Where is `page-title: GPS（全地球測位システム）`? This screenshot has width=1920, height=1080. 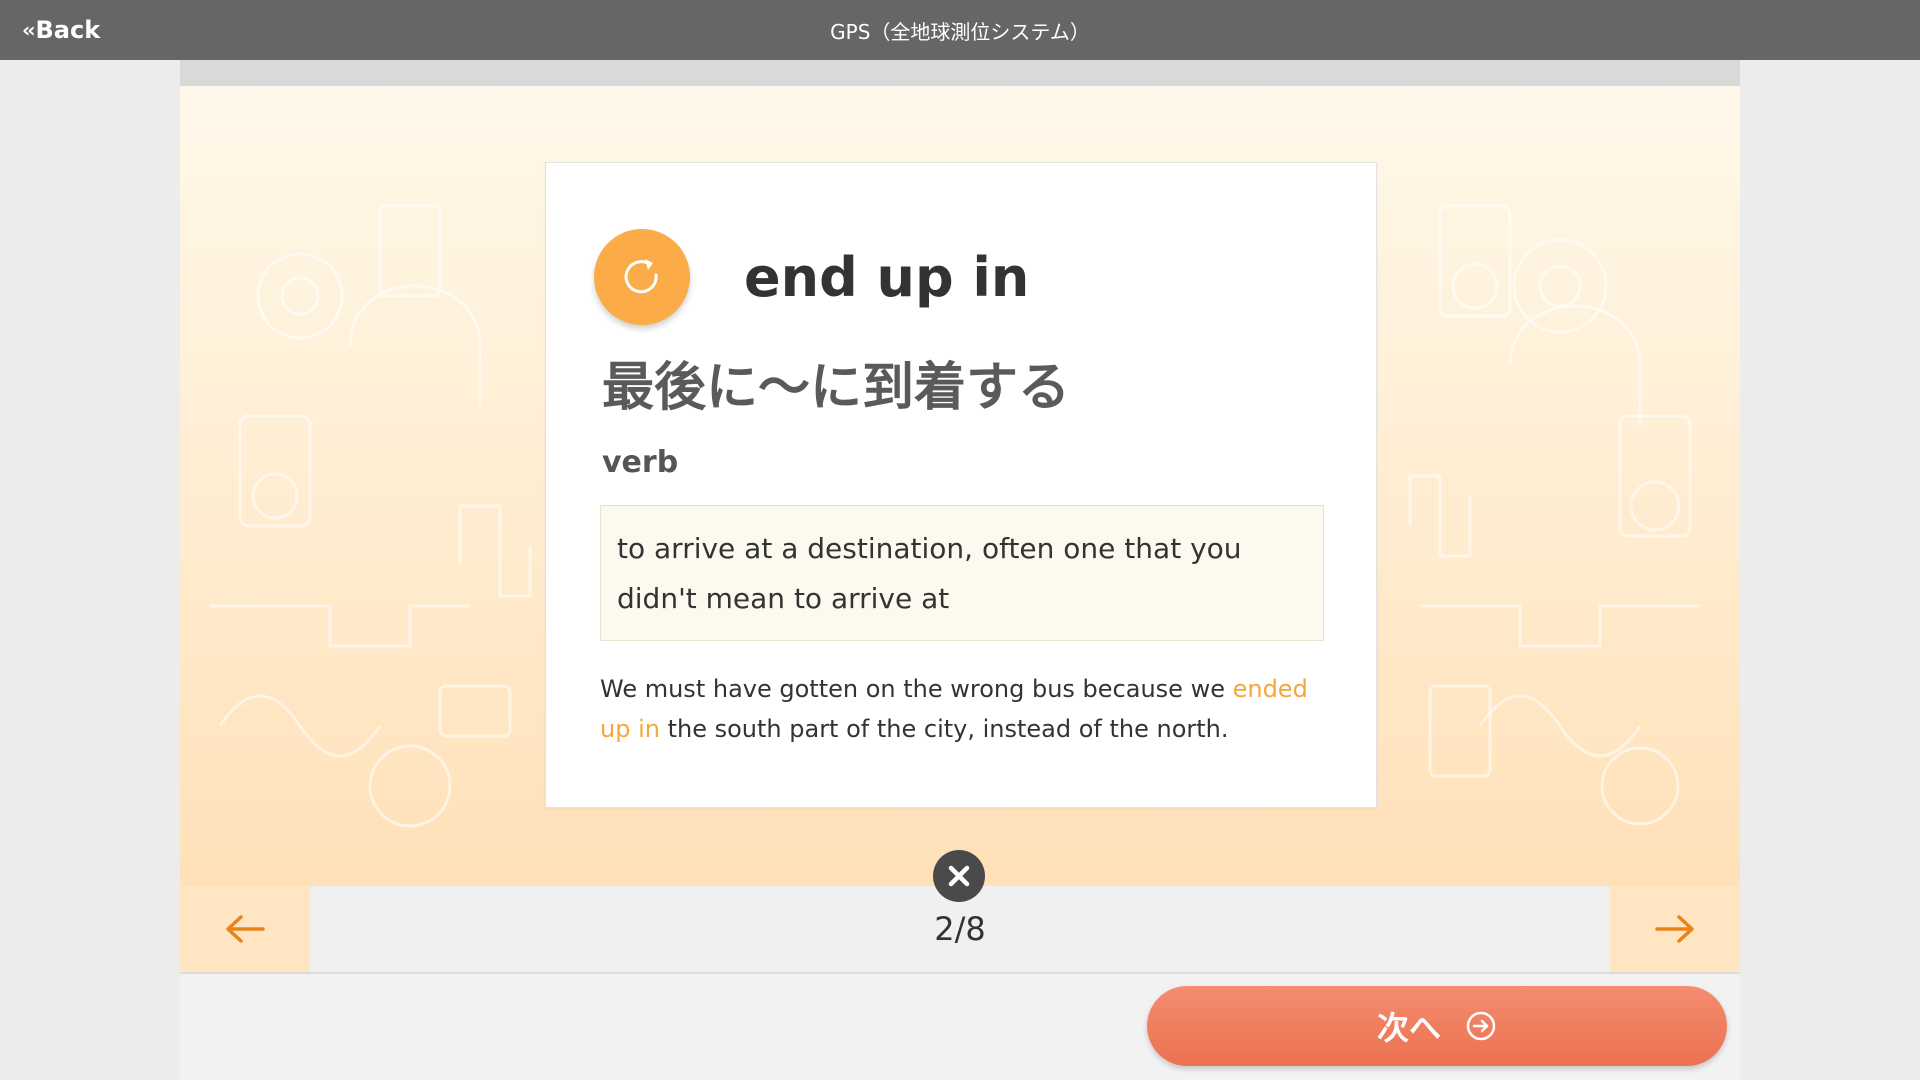 page-title: GPS（全地球測位システム） is located at coordinates (960, 31).